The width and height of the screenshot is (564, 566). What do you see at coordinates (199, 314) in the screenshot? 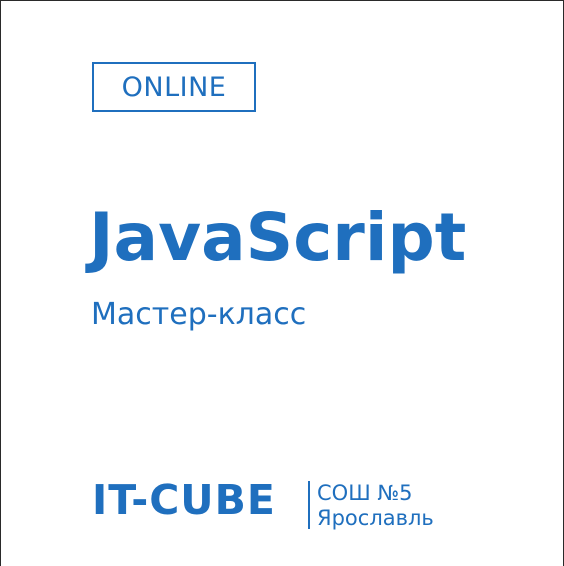
I see `page-subtitle: Мастер-класс` at bounding box center [199, 314].